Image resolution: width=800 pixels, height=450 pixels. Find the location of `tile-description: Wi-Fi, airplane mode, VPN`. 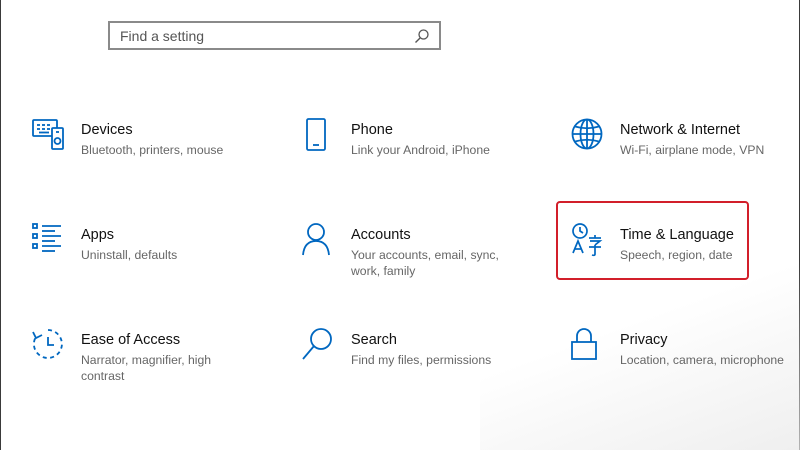

tile-description: Wi-Fi, airplane mode, VPN is located at coordinates (692, 150).